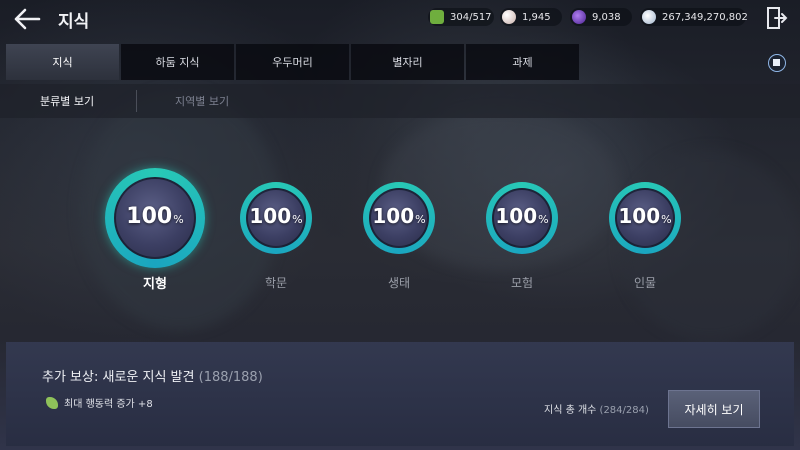  Describe the element at coordinates (649, 17) in the screenshot. I see `silver-icon` at that location.